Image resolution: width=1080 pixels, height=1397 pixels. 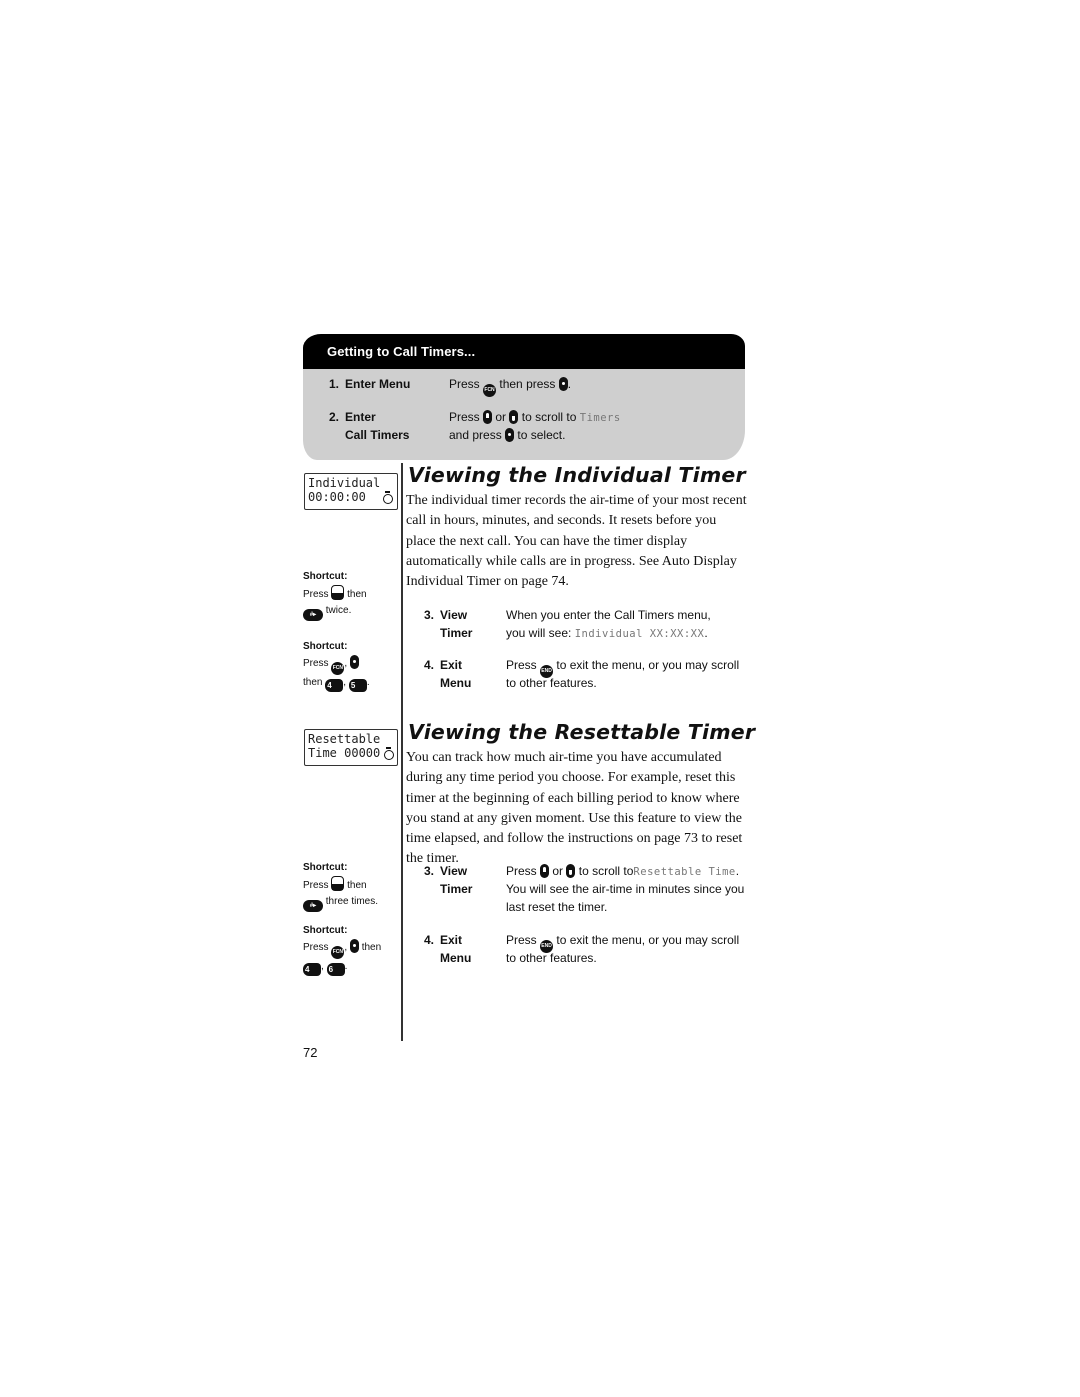 What do you see at coordinates (582, 732) in the screenshot?
I see `section-heading-resettable: Viewing the Resettable Timer` at bounding box center [582, 732].